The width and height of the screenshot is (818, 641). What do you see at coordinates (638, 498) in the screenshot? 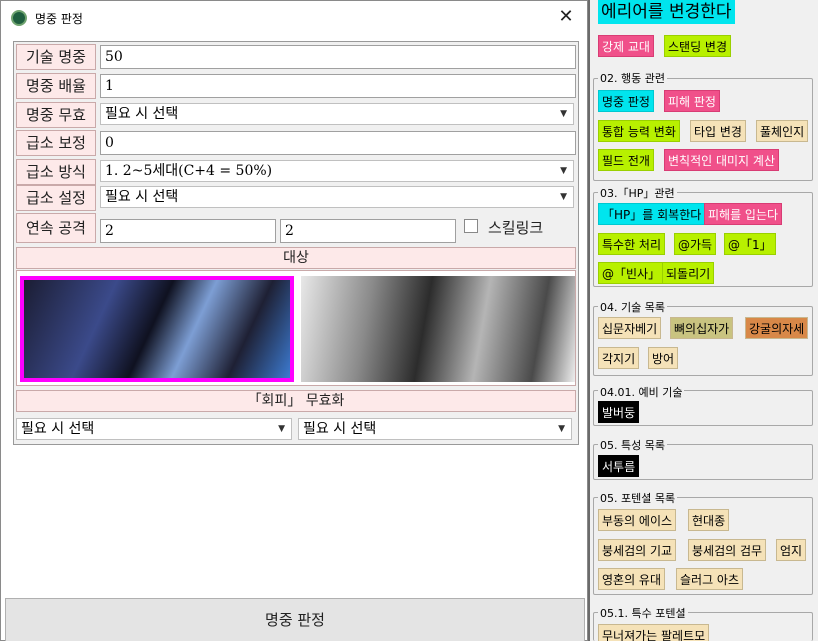
I see `group-potentials-title: 05. 포텐셜 목록` at bounding box center [638, 498].